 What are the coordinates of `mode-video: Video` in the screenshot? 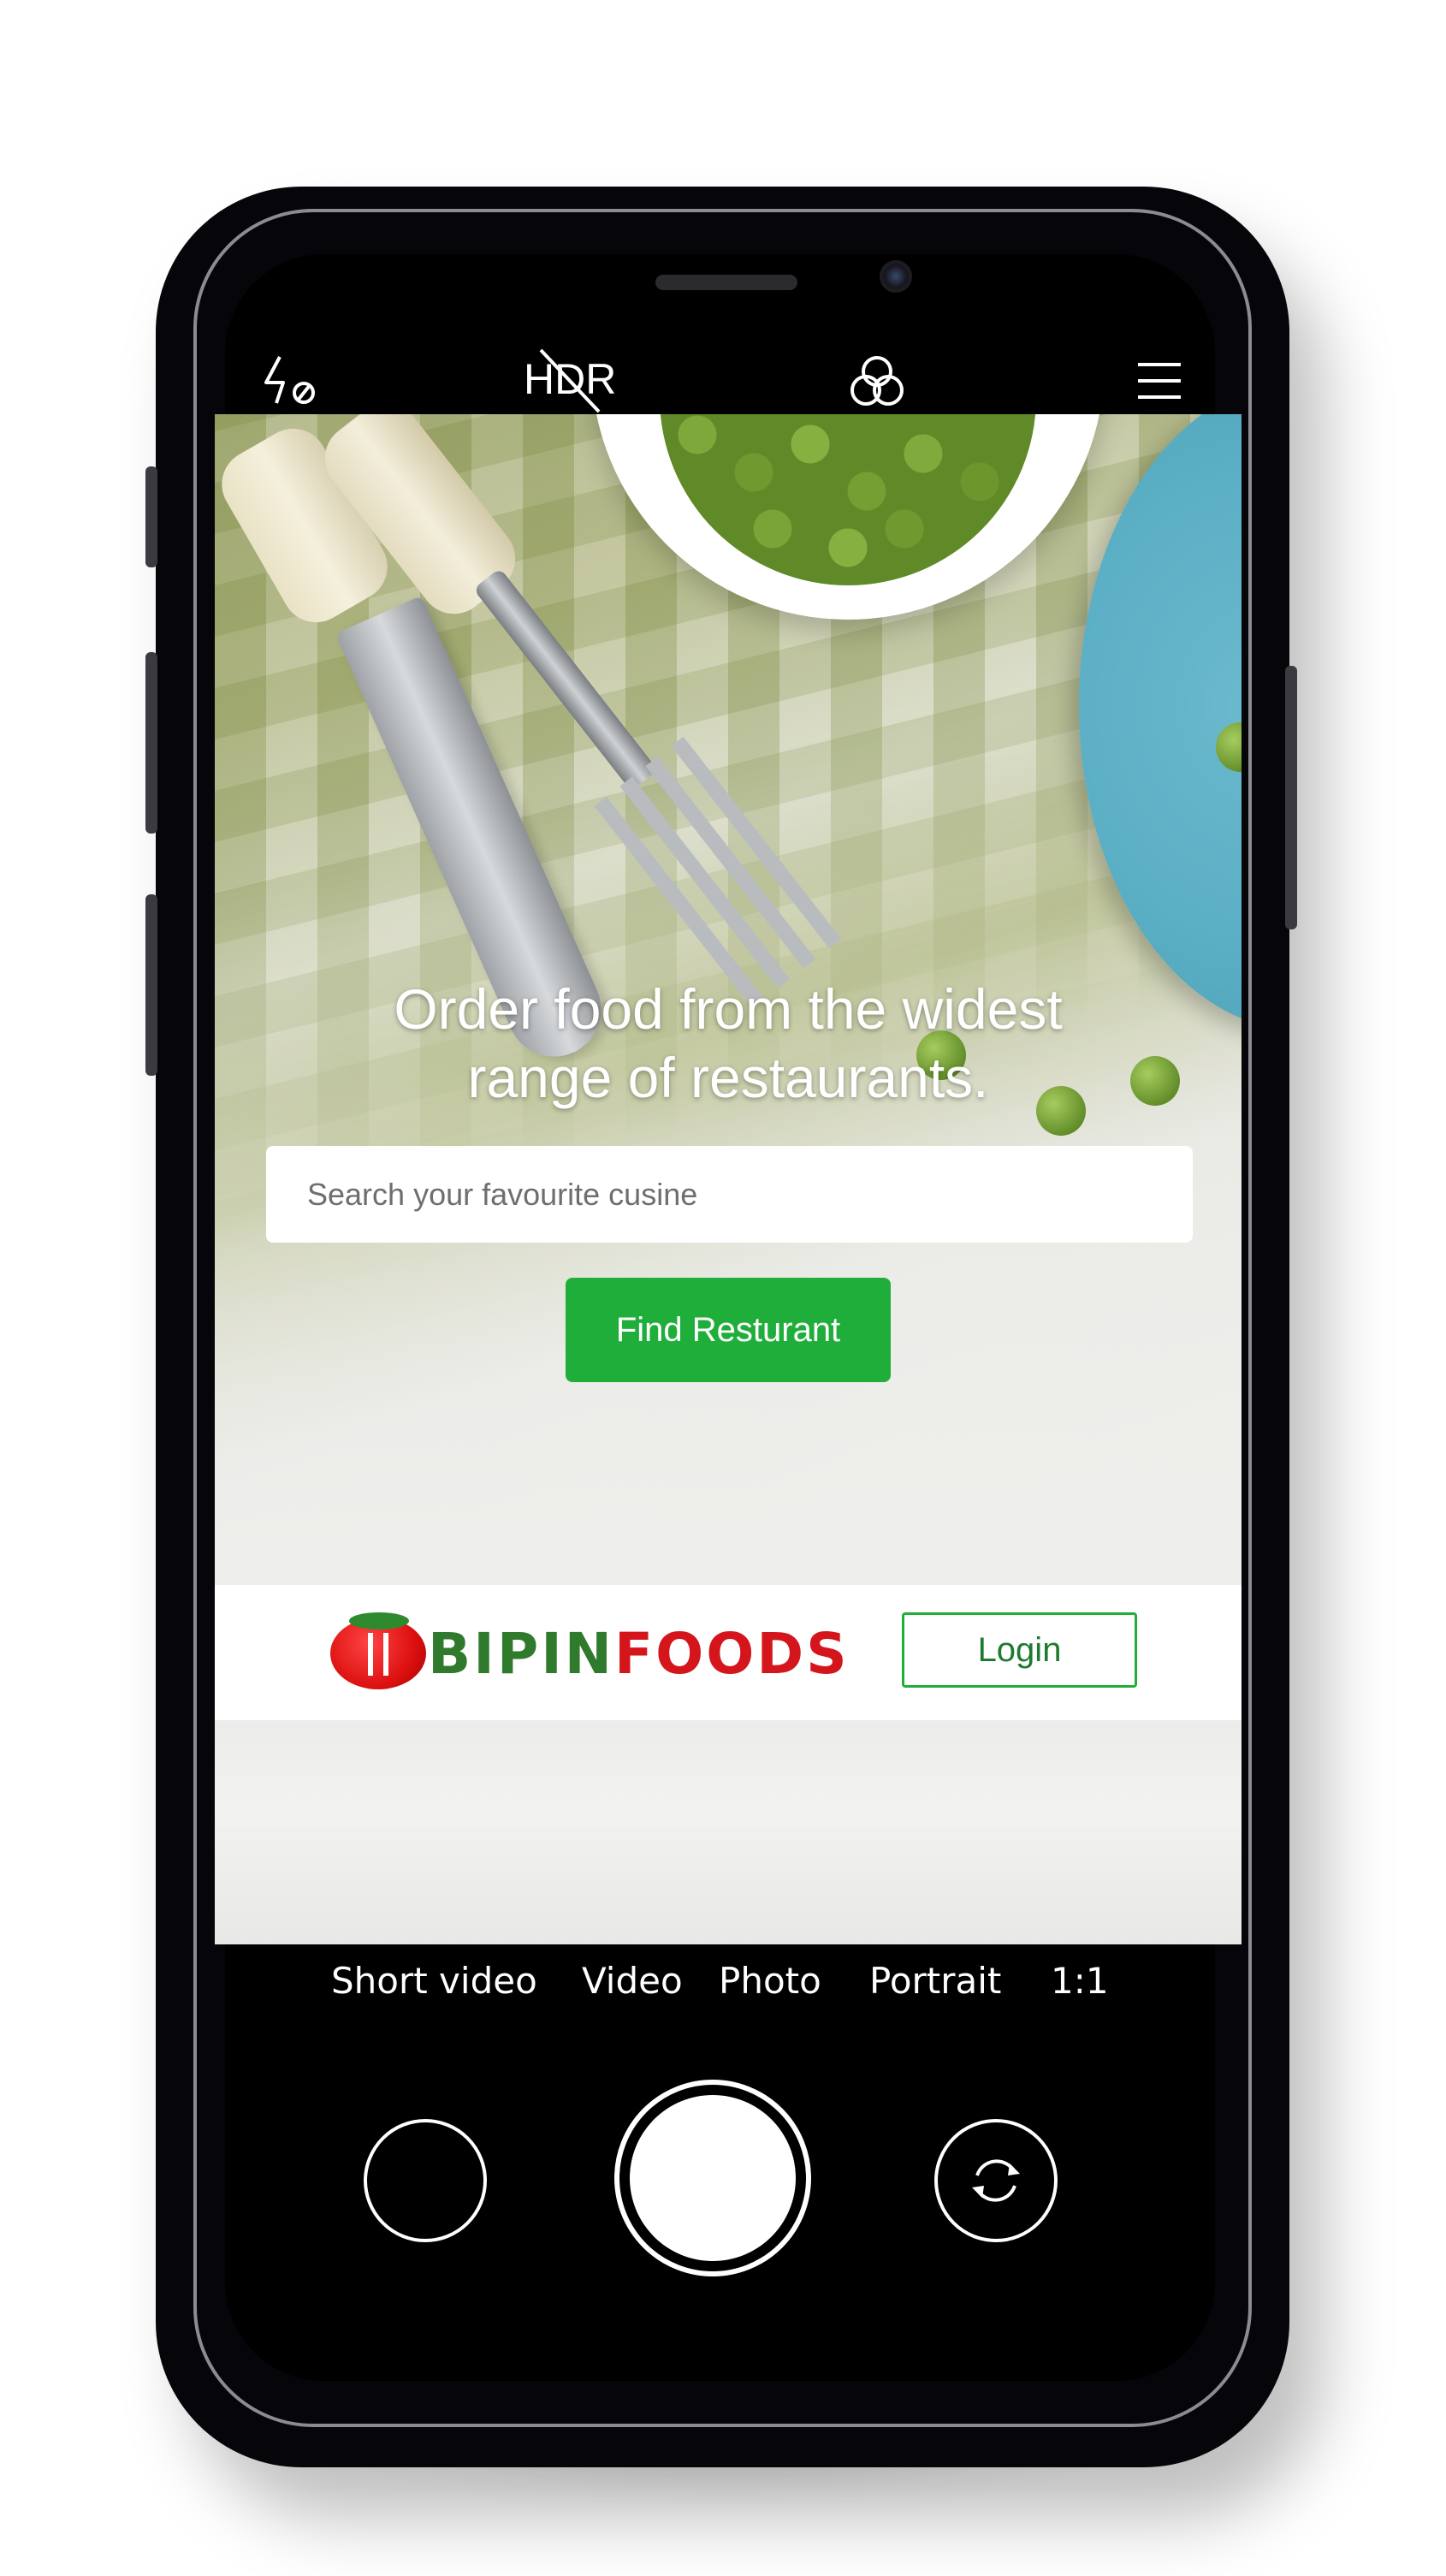 It's located at (633, 1981).